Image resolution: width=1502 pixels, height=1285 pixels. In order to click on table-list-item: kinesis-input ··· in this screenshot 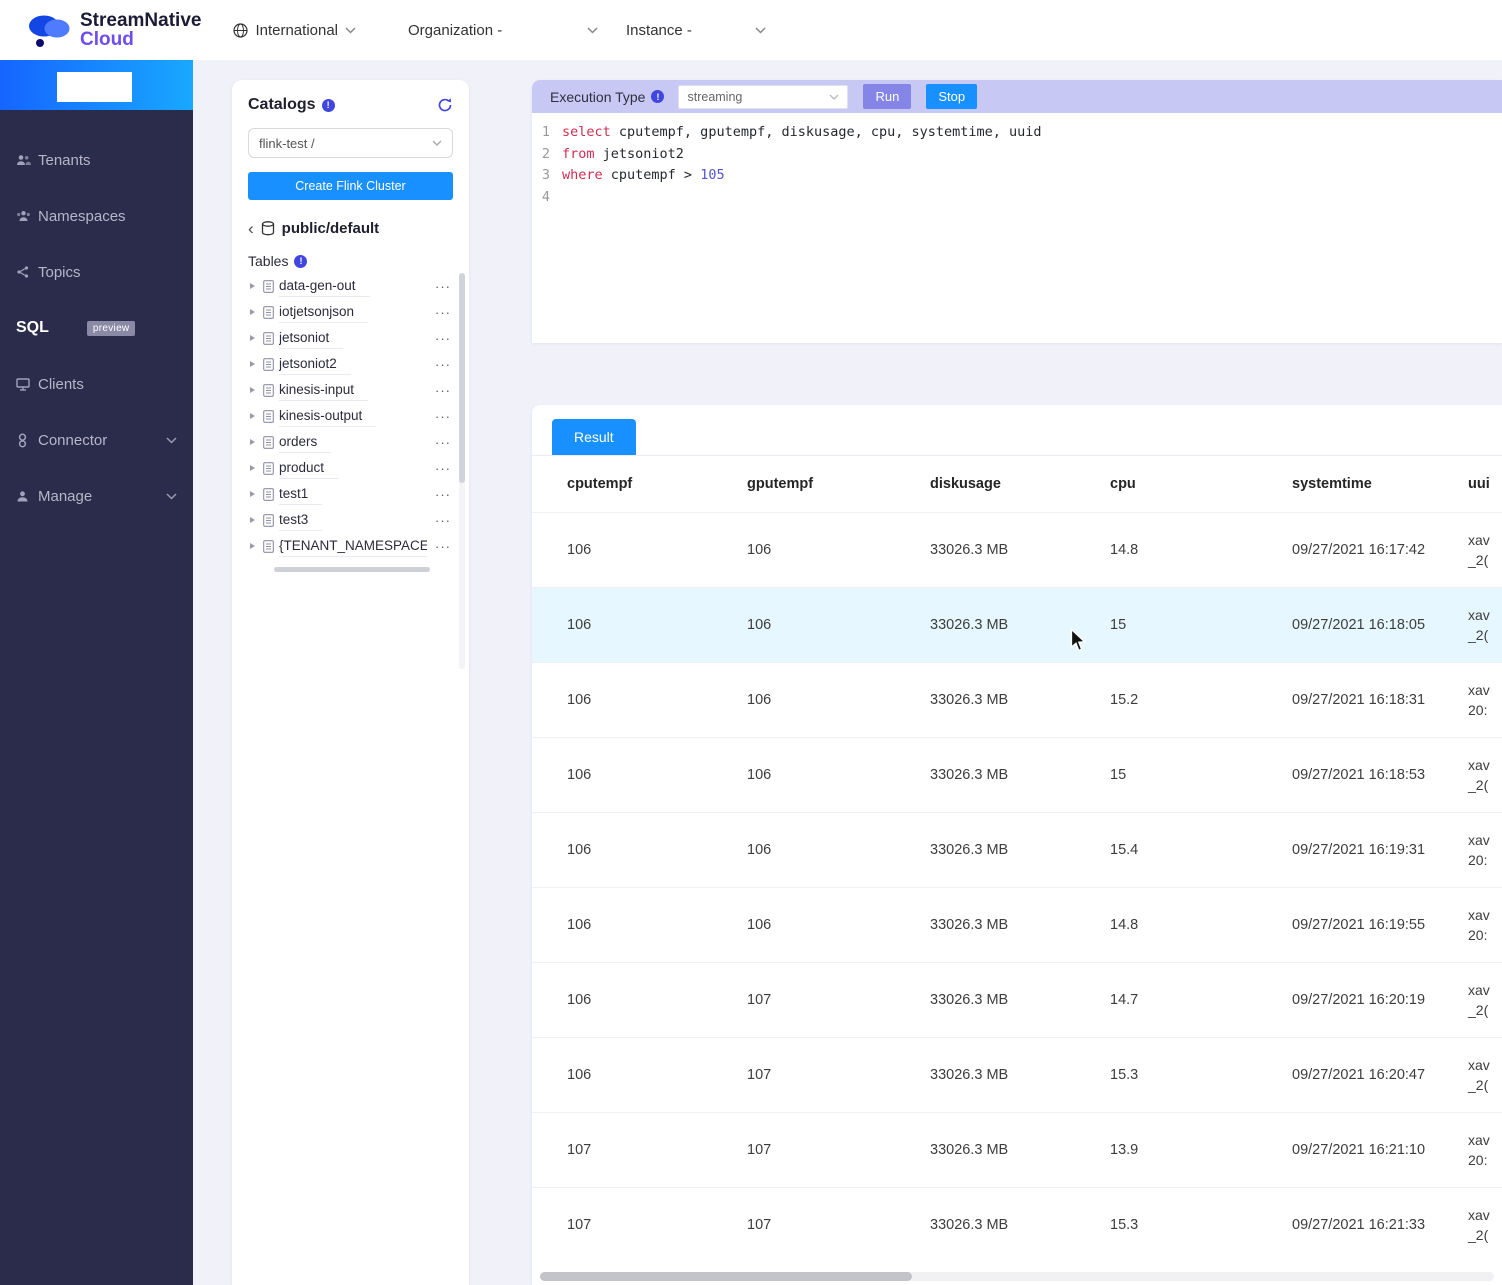, I will do `click(350, 390)`.